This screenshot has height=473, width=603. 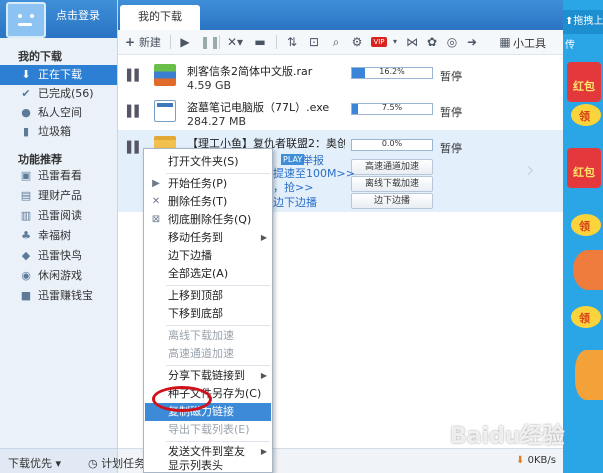 I want to click on delete-dropdown-icon: ✕▾, so click(x=235, y=42).